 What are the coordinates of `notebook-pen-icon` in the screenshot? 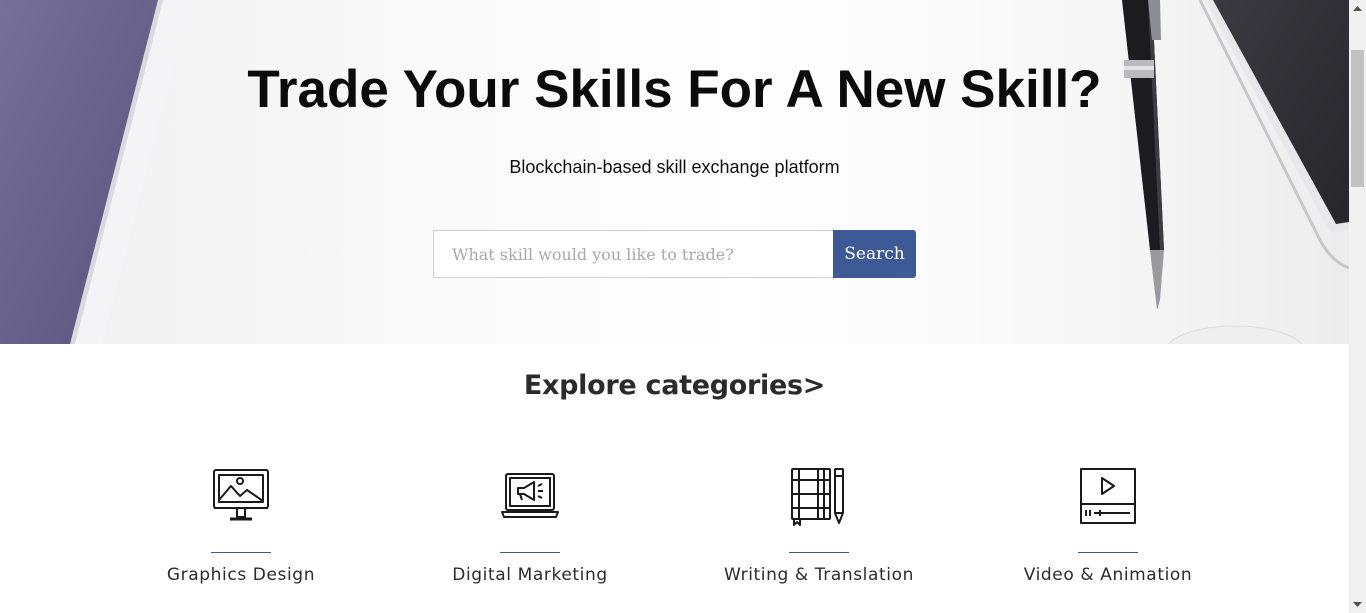 It's located at (819, 496).